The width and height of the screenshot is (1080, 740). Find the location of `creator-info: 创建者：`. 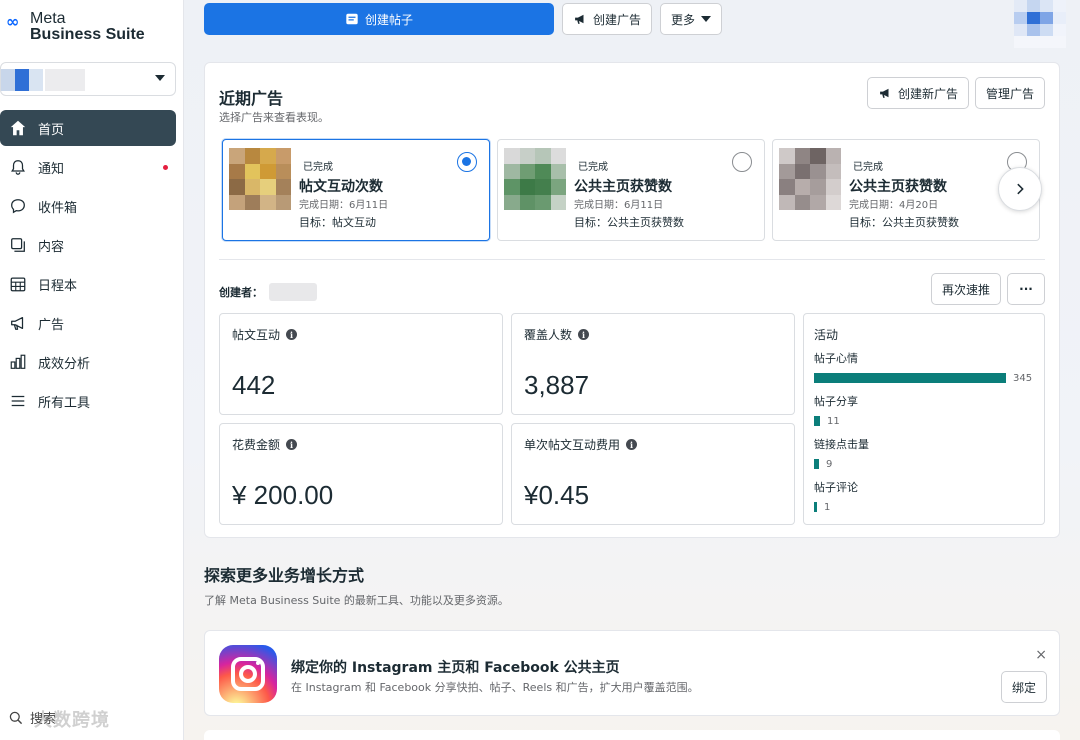

creator-info: 创建者： is located at coordinates (268, 292).